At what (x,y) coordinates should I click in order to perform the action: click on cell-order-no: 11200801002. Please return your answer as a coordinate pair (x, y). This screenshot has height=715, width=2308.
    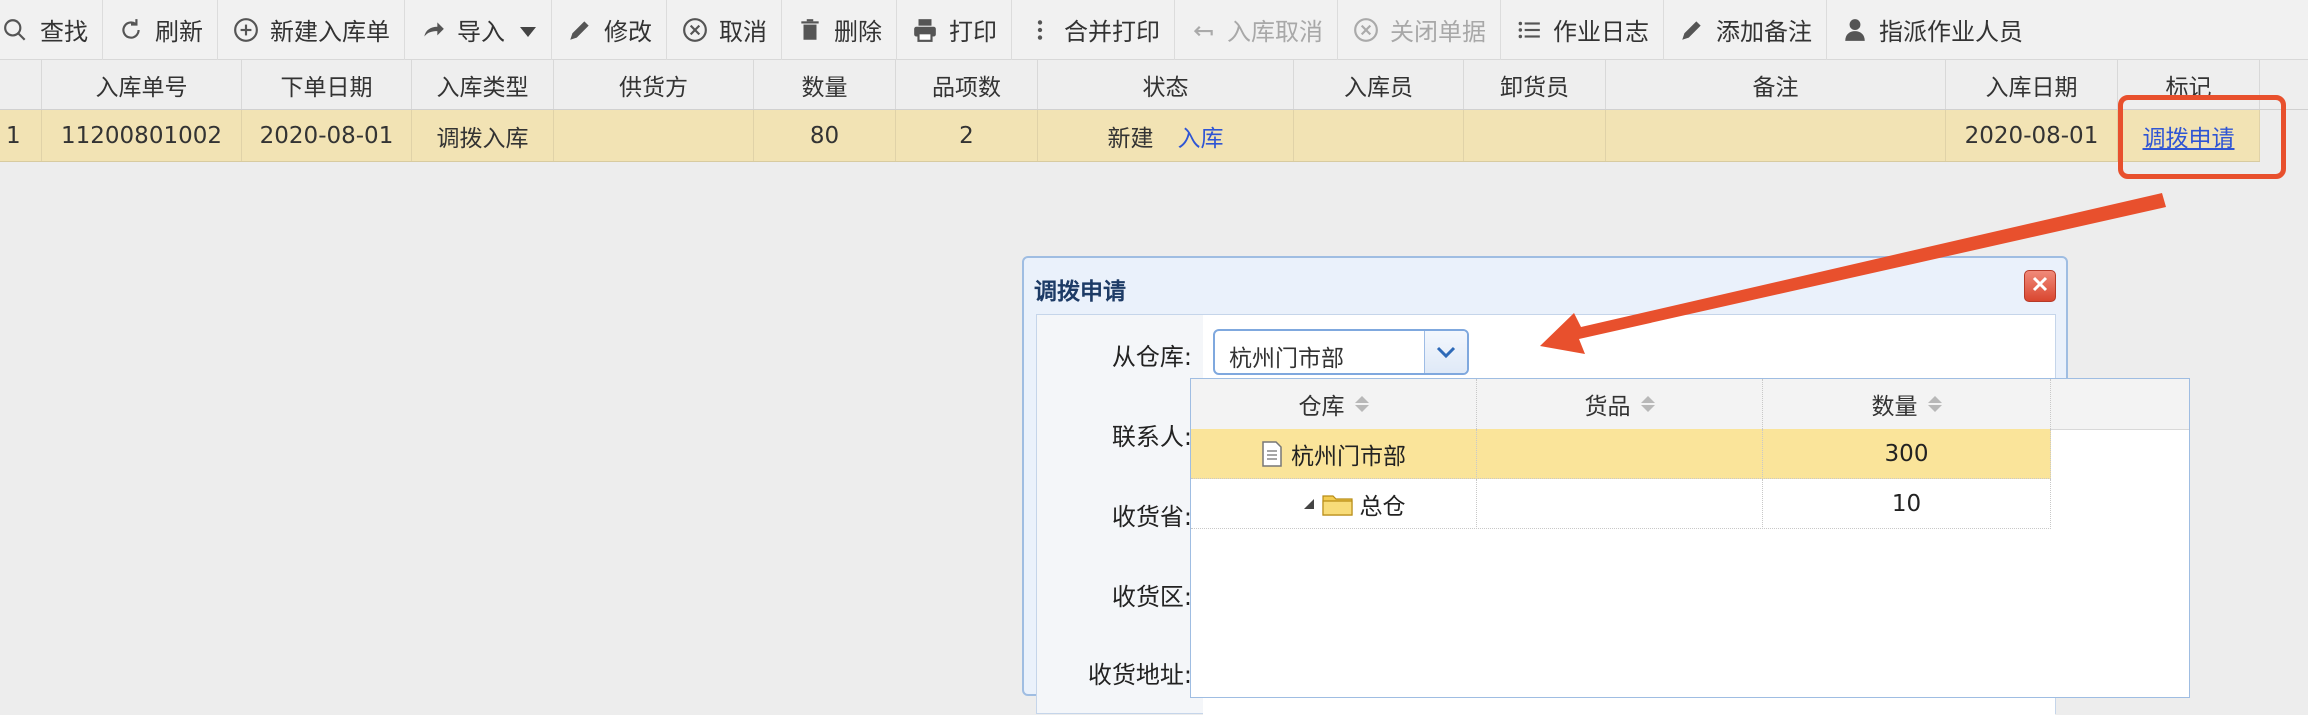
    Looking at the image, I should click on (142, 135).